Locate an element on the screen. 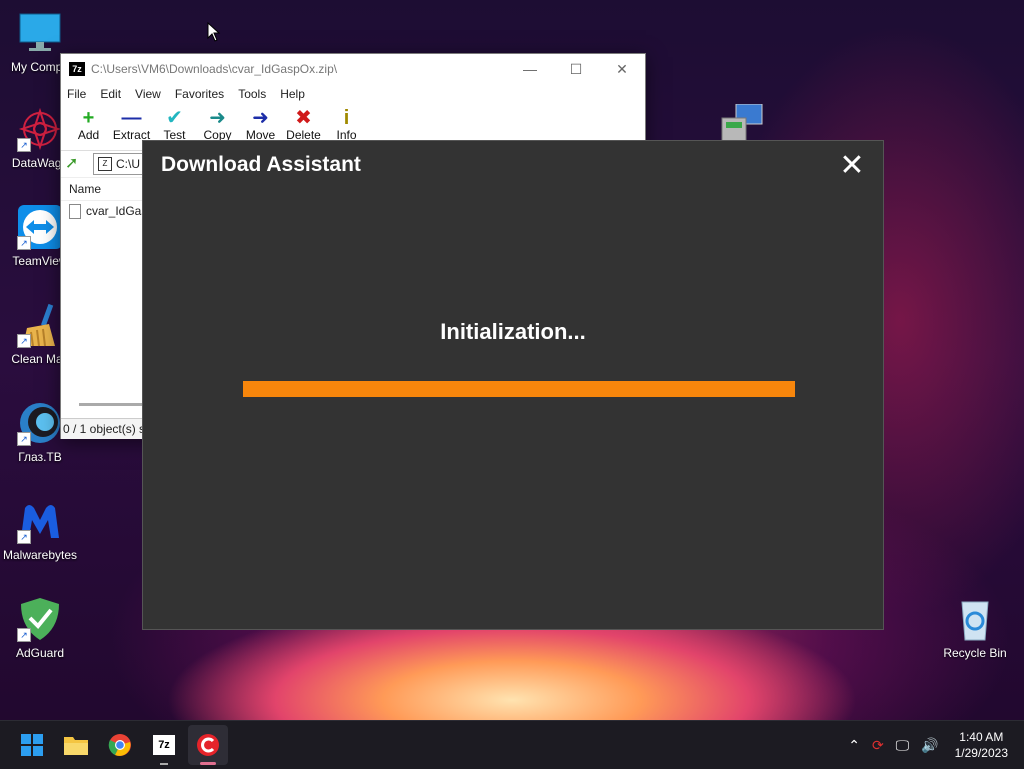  minus-icon: — is located at coordinates (131, 118).